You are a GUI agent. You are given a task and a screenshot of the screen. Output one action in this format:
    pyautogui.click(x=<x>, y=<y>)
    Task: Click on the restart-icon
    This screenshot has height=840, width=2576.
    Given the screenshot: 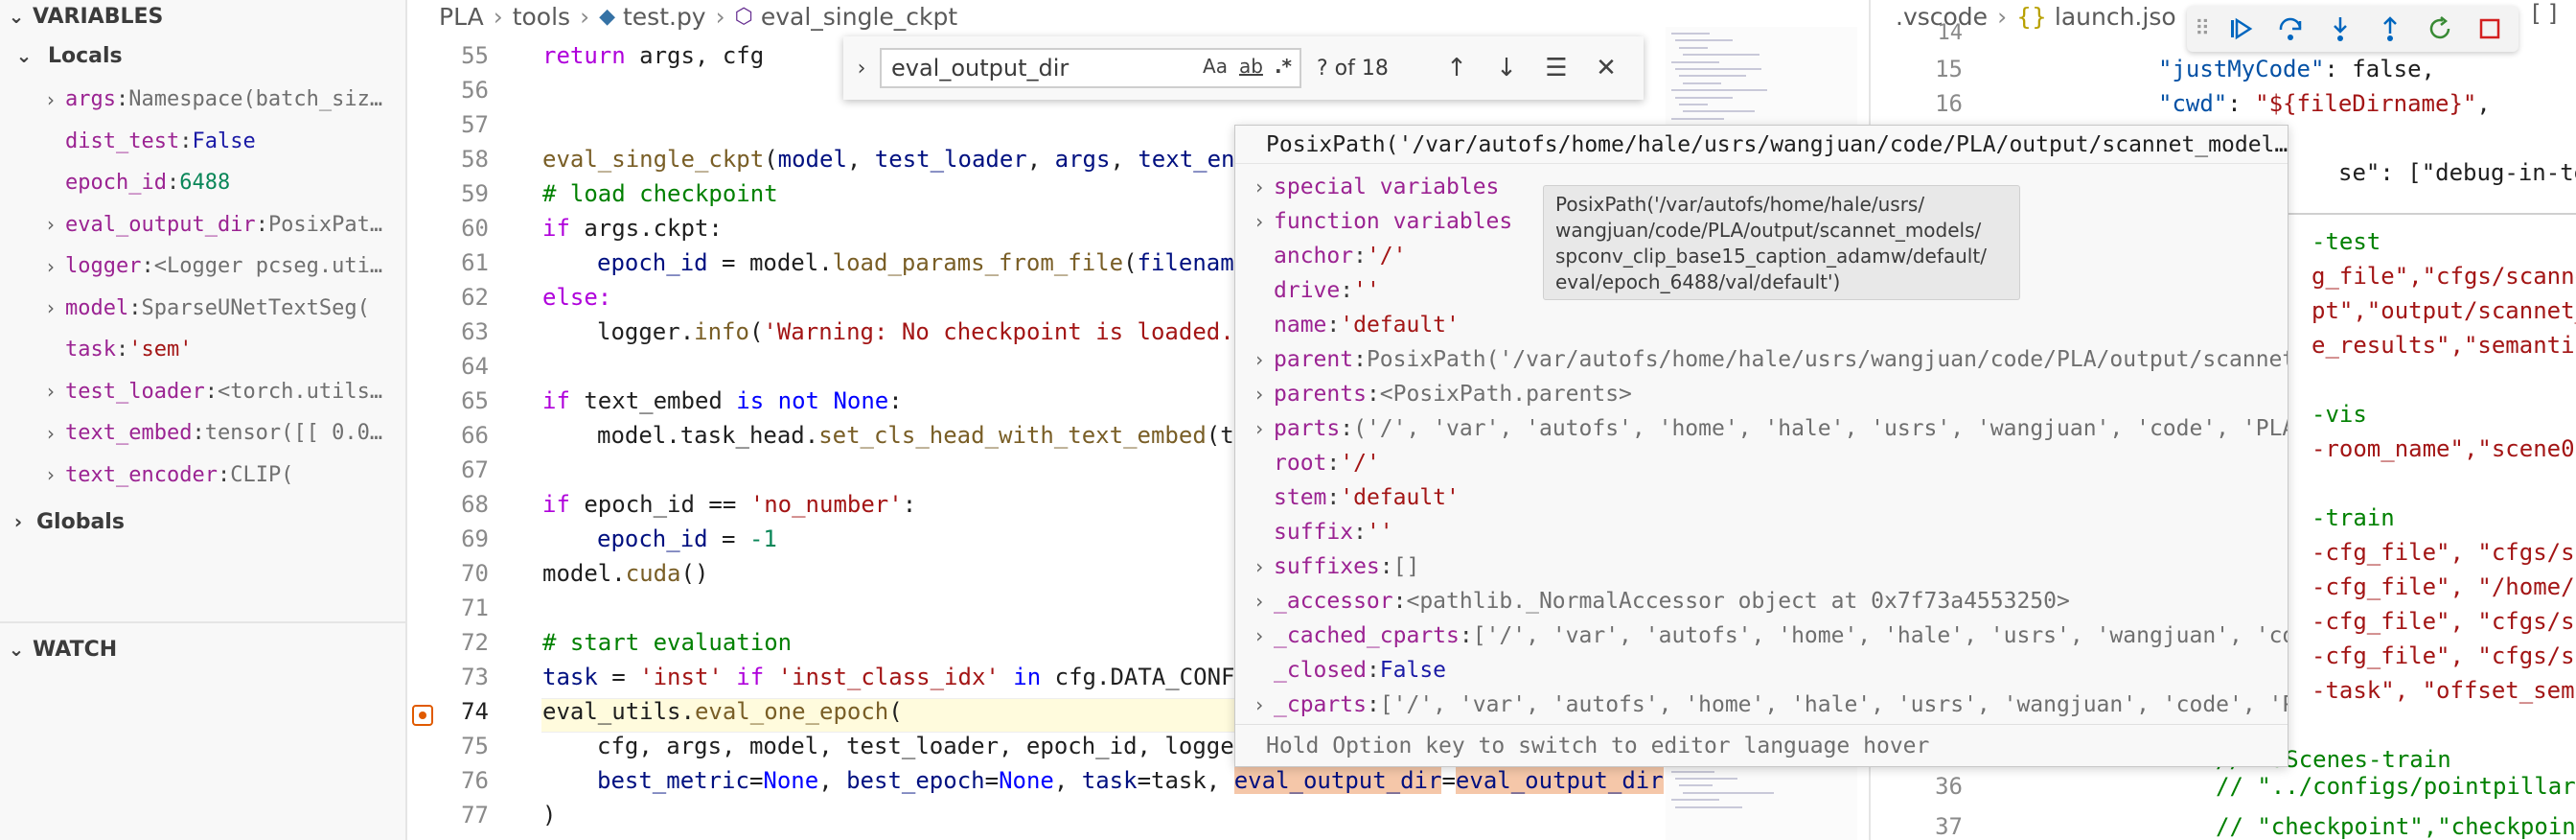 What is the action you would take?
    pyautogui.click(x=2440, y=29)
    